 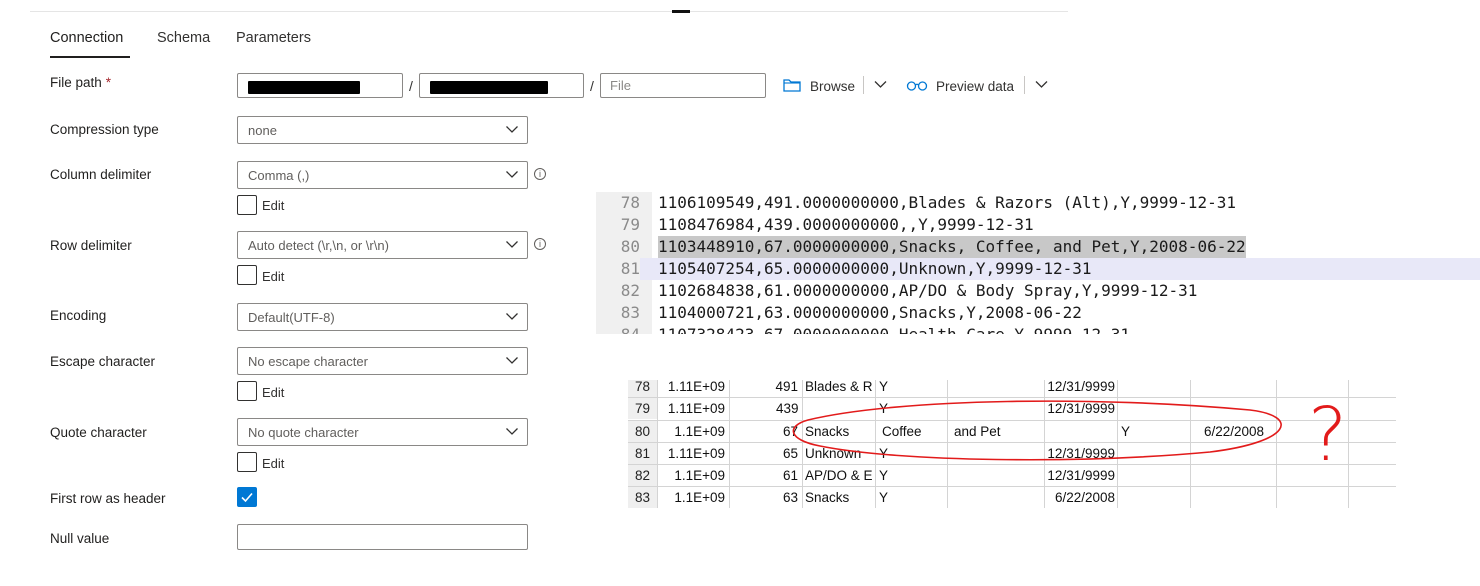 What do you see at coordinates (642, 388) in the screenshot?
I see `row-header: 78` at bounding box center [642, 388].